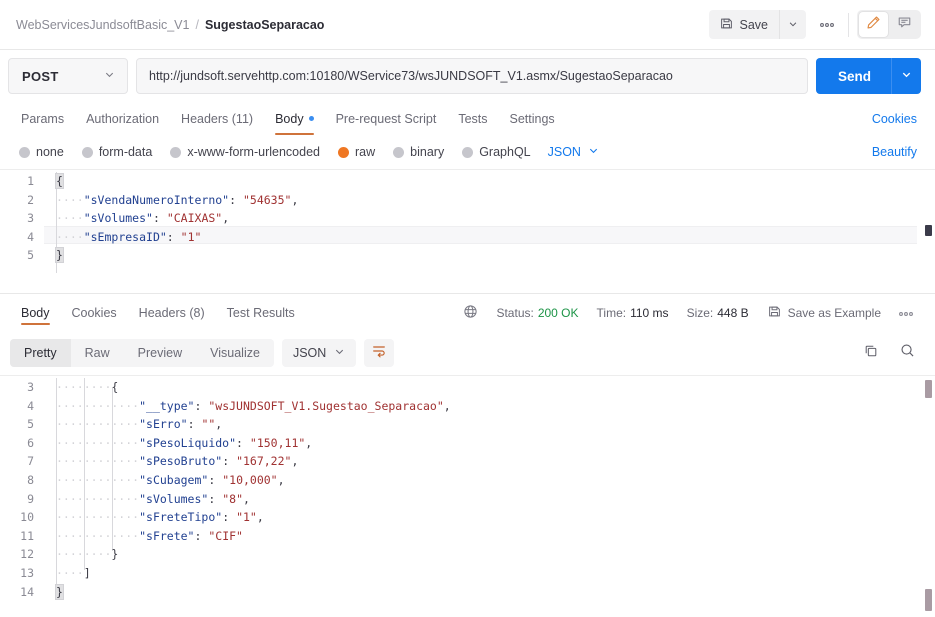  What do you see at coordinates (160, 353) in the screenshot?
I see `view-preview-button: Preview` at bounding box center [160, 353].